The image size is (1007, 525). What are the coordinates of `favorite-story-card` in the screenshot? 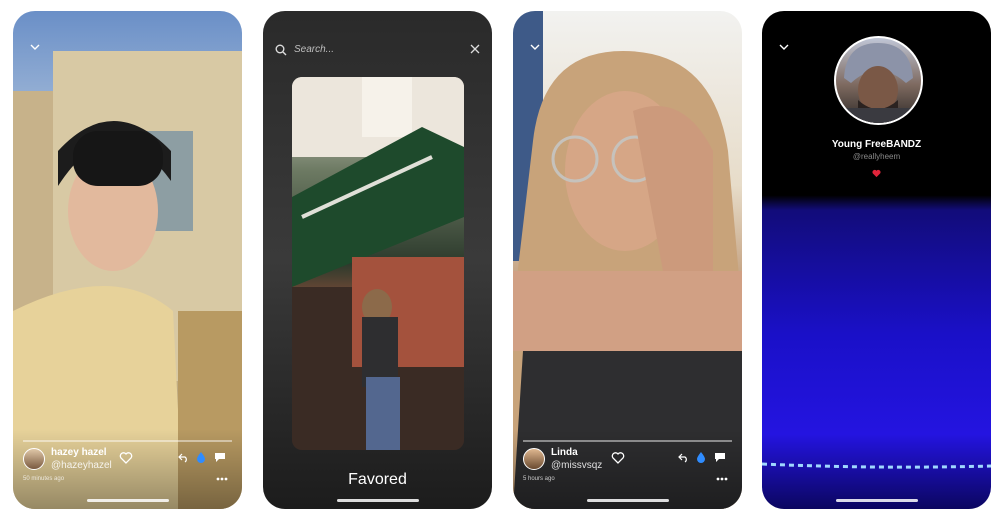 It's located at (378, 263).